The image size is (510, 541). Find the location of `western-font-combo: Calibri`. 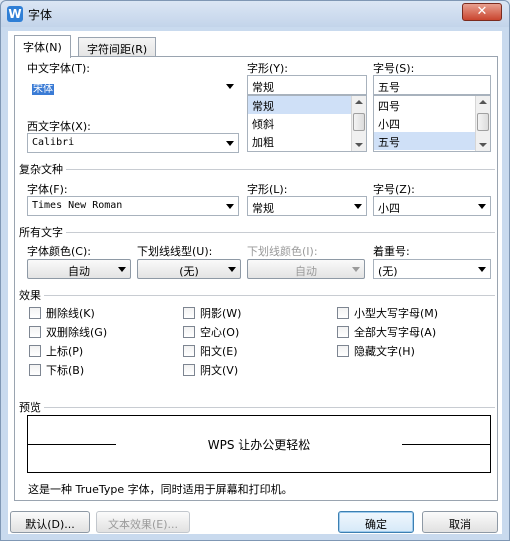

western-font-combo: Calibri is located at coordinates (133, 143).